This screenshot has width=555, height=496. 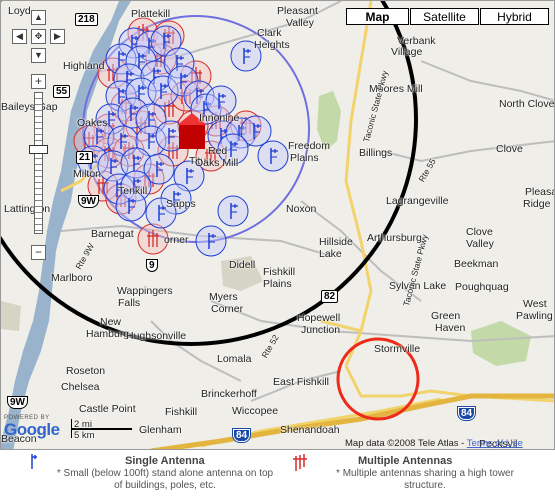 What do you see at coordinates (160, 430) in the screenshot?
I see `place-label: Glenham` at bounding box center [160, 430].